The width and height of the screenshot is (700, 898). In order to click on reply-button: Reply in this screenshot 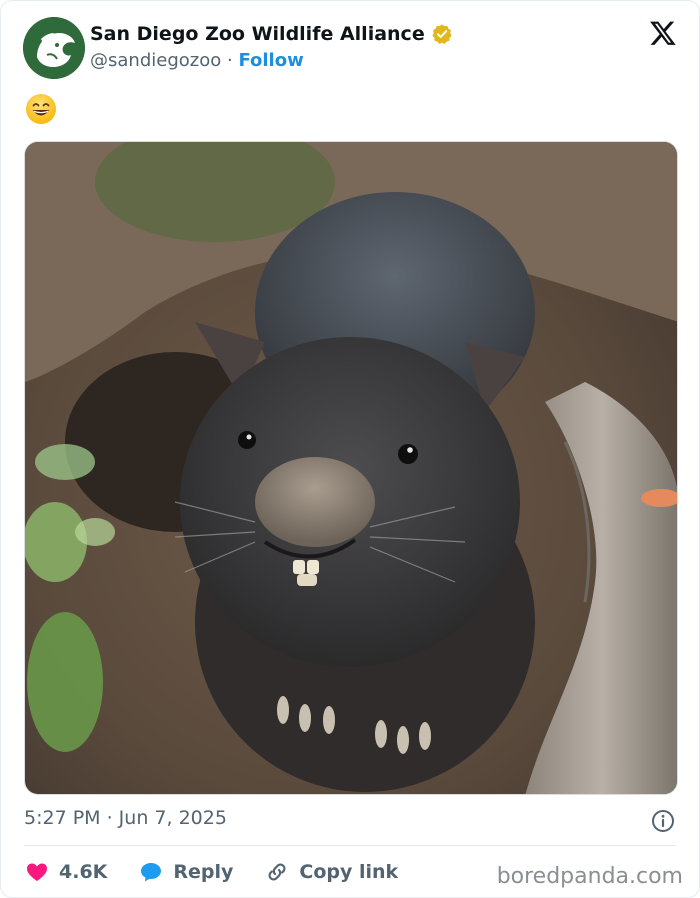, I will do `click(186, 872)`.